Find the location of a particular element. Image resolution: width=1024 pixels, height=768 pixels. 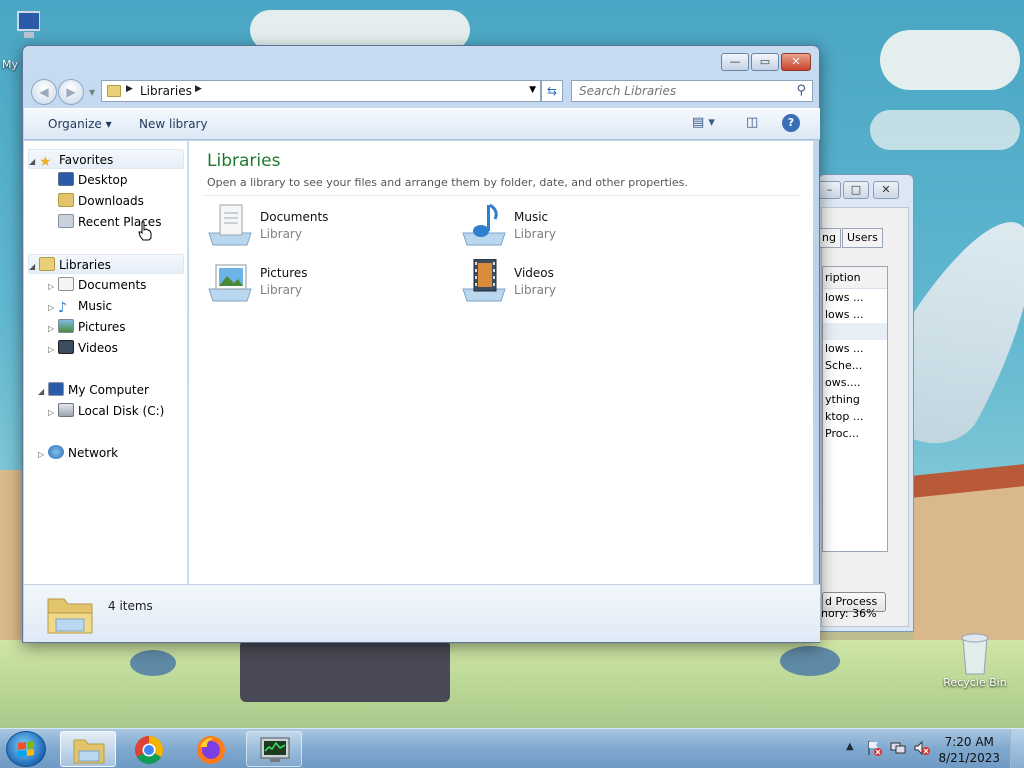

list-item is located at coordinates (855, 331).